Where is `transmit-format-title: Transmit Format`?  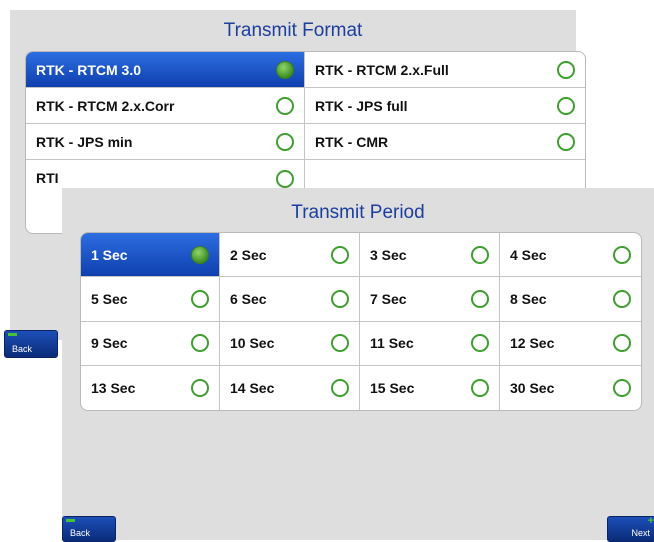 transmit-format-title: Transmit Format is located at coordinates (293, 30).